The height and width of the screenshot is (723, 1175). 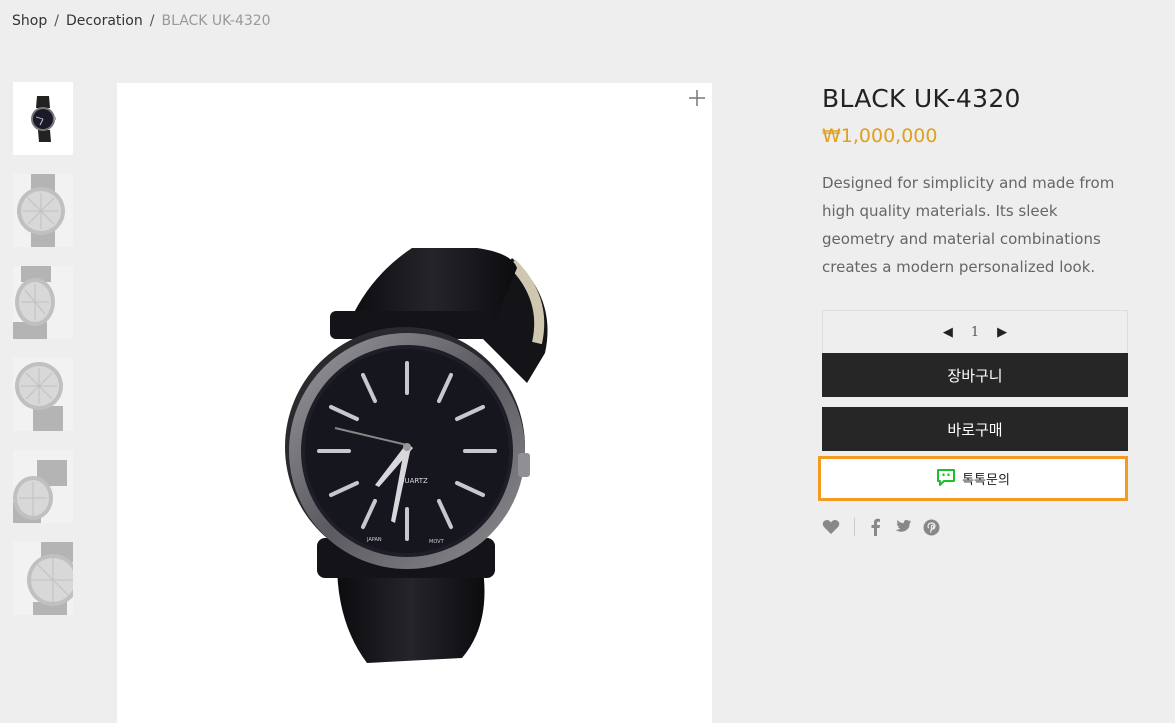 What do you see at coordinates (831, 527) in the screenshot?
I see `heart-icon` at bounding box center [831, 527].